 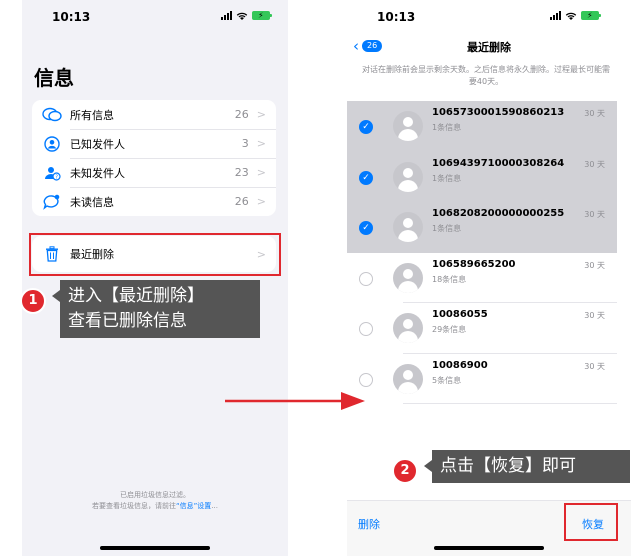 What do you see at coordinates (97, 144) in the screenshot?
I see `filter-label: 已知发件人` at bounding box center [97, 144].